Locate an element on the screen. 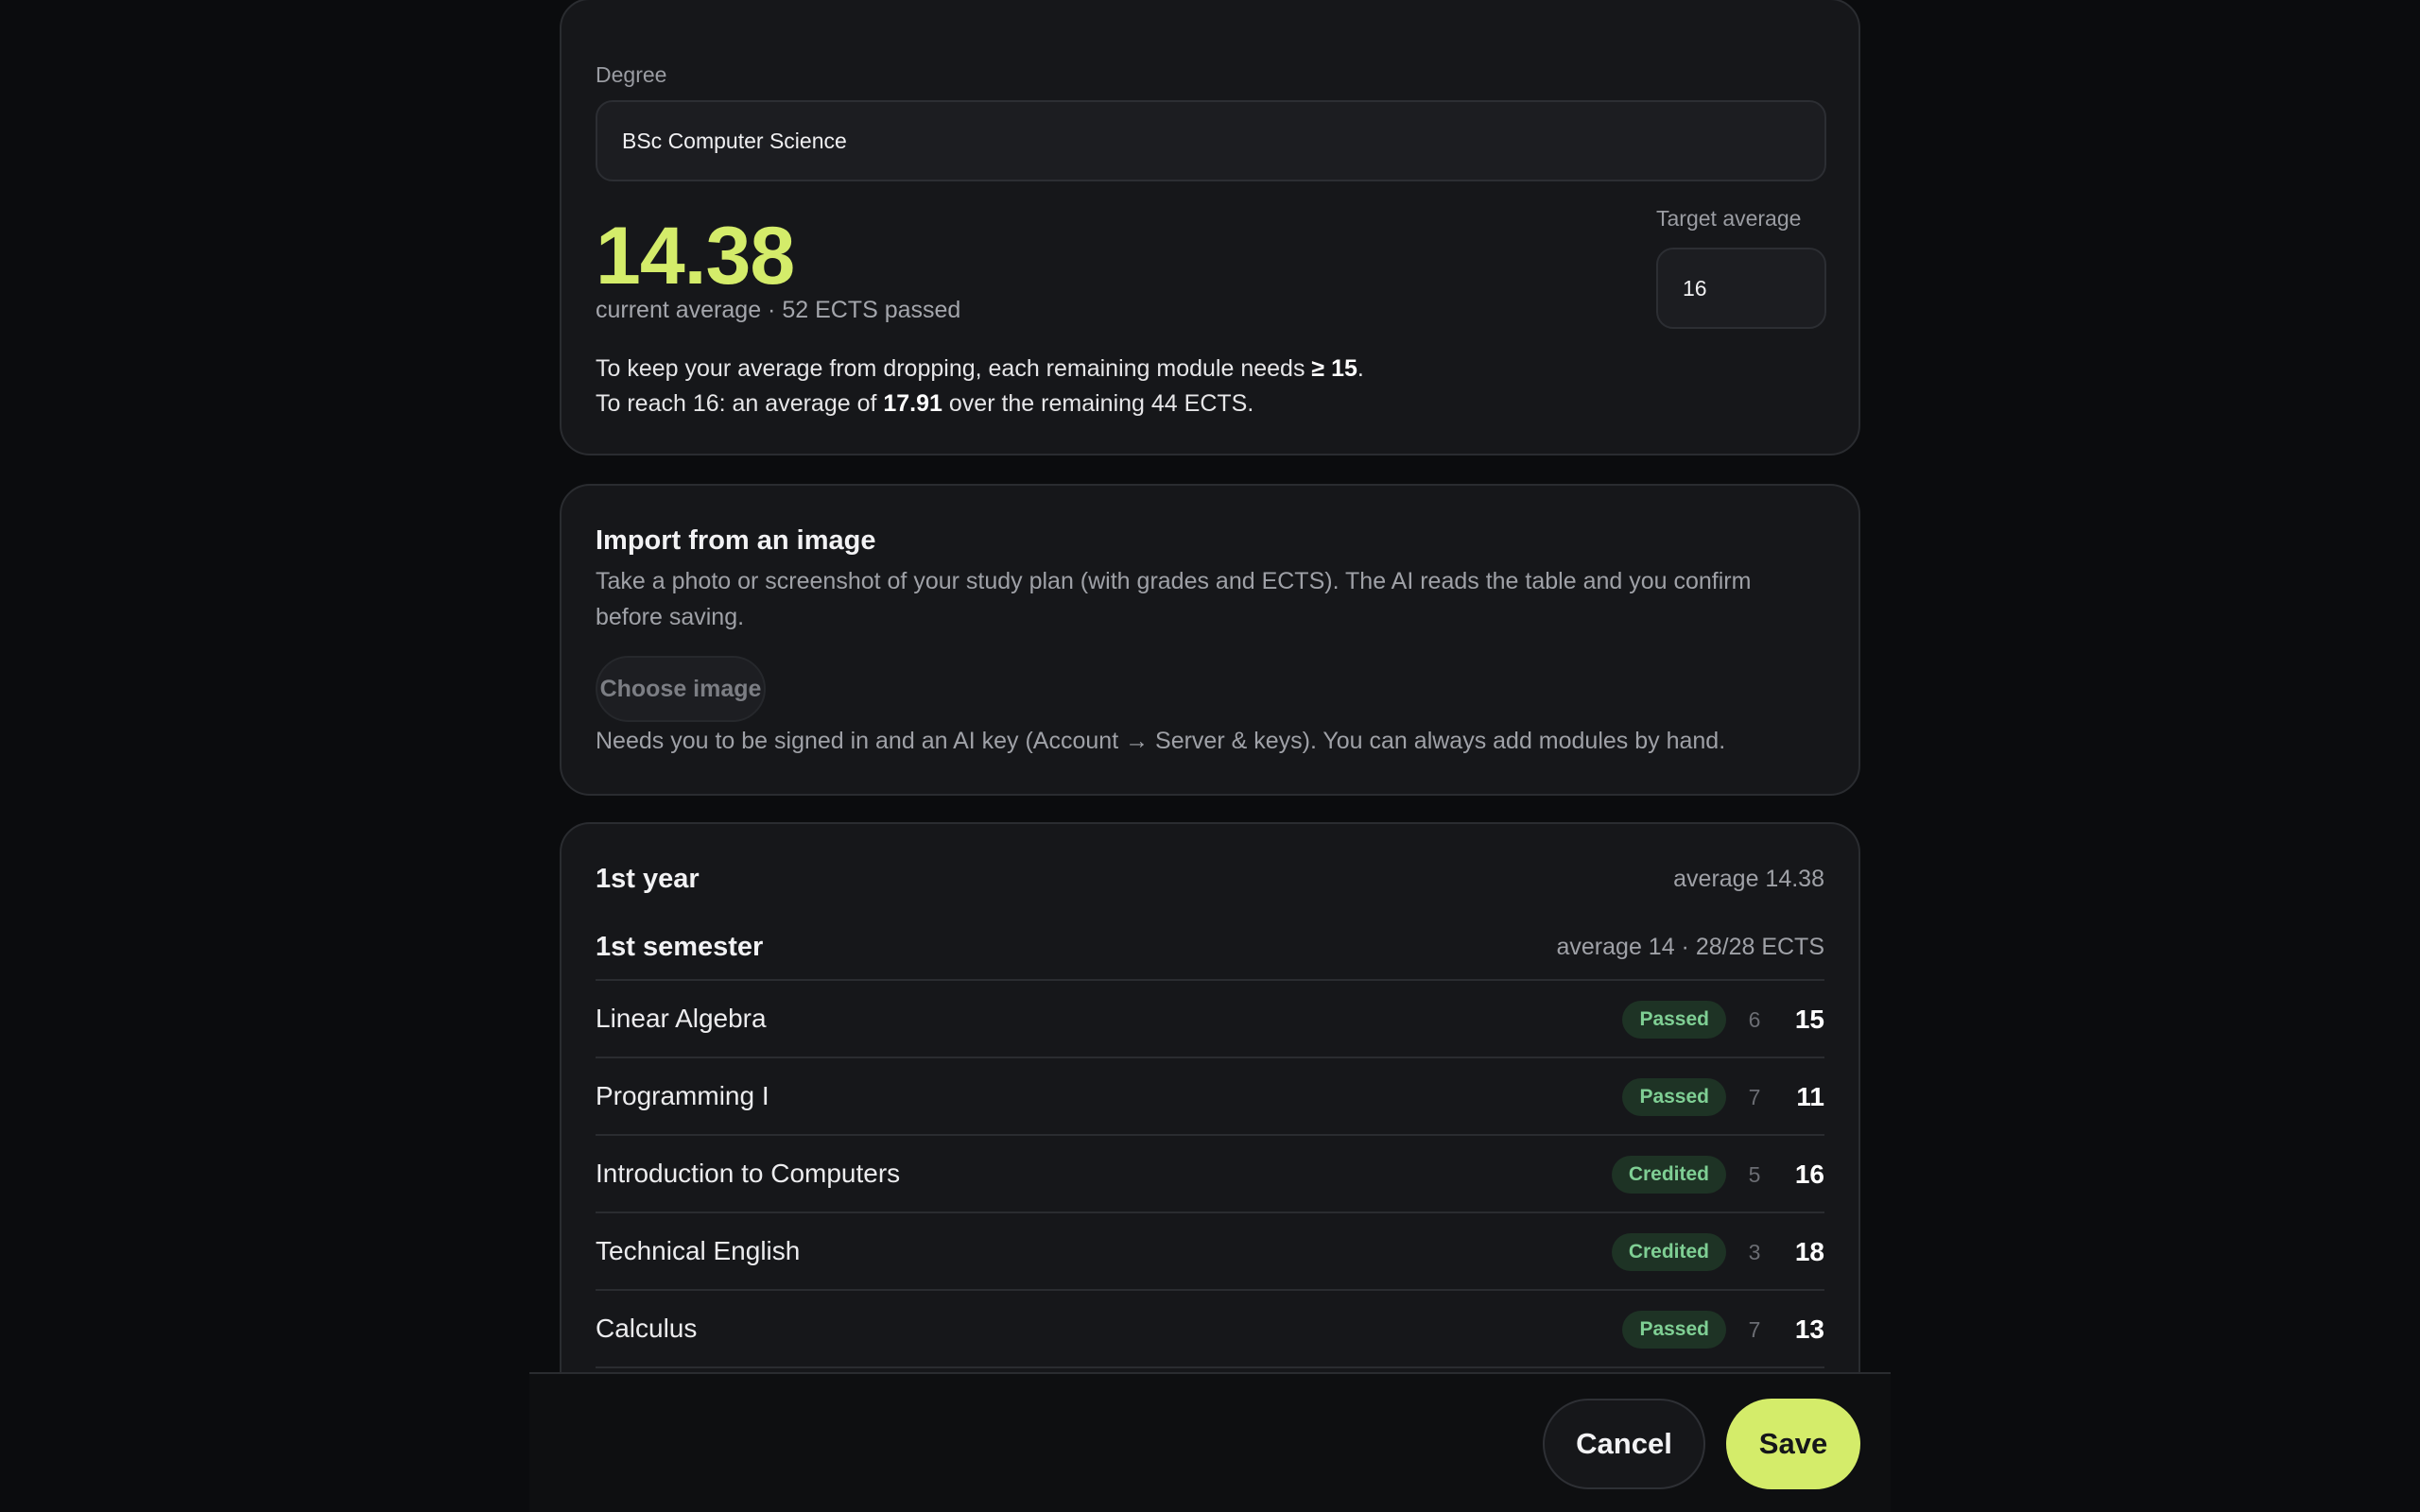  semester-title: 1st semester is located at coordinates (680, 947).